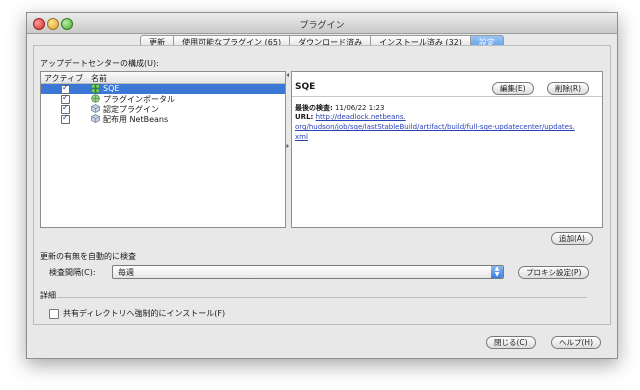 The height and width of the screenshot is (390, 640). Describe the element at coordinates (163, 78) in the screenshot. I see `list-header: アクティブ 名前` at that location.